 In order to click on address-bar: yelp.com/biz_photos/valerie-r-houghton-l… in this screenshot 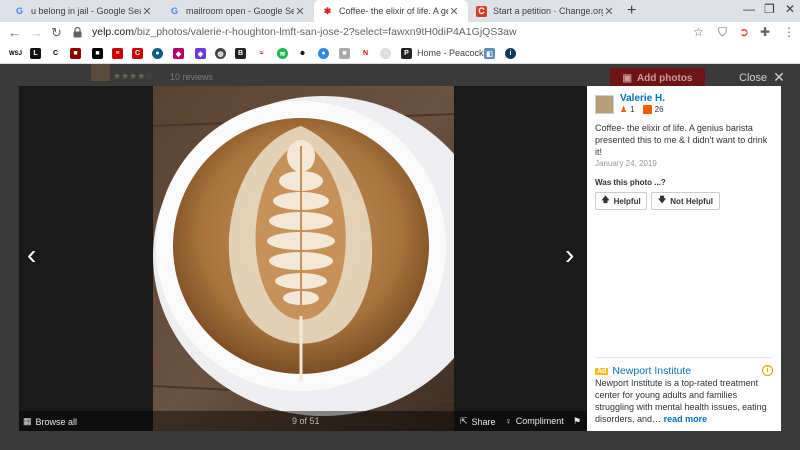, I will do `click(304, 32)`.